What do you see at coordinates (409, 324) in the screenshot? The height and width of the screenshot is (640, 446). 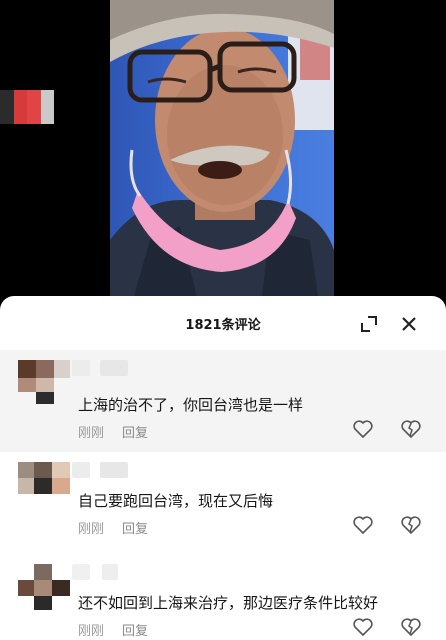 I see `close-icon` at bounding box center [409, 324].